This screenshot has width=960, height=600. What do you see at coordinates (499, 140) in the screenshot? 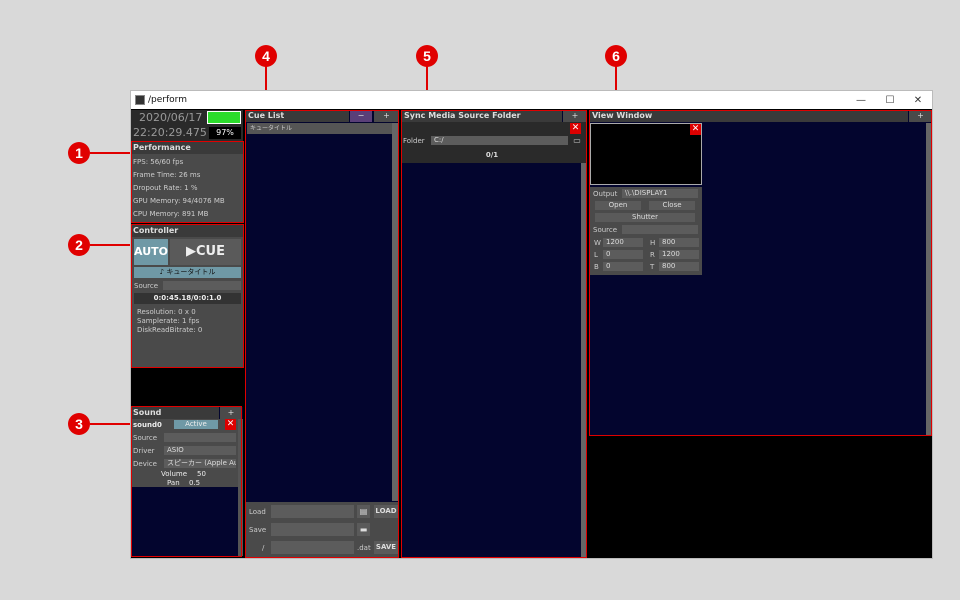
I see `folder-path-field: C:/` at bounding box center [499, 140].